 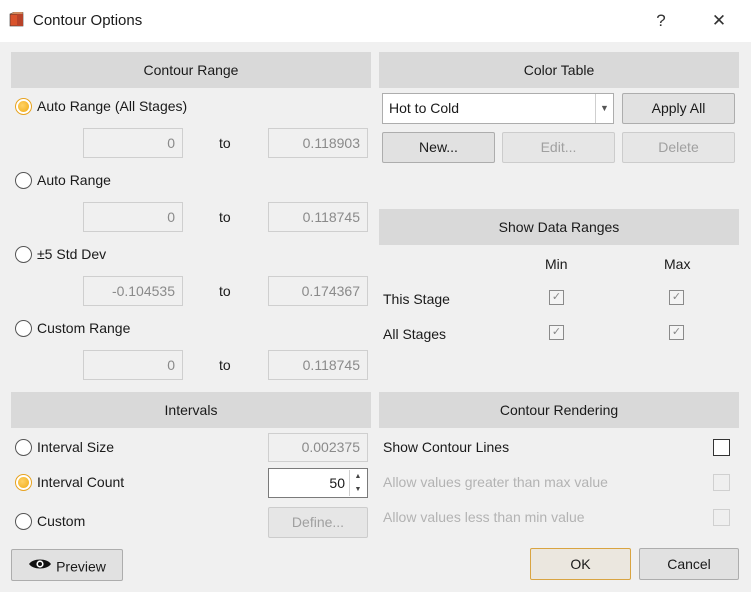 What do you see at coordinates (88, 20) in the screenshot?
I see `window-title: Contour Options` at bounding box center [88, 20].